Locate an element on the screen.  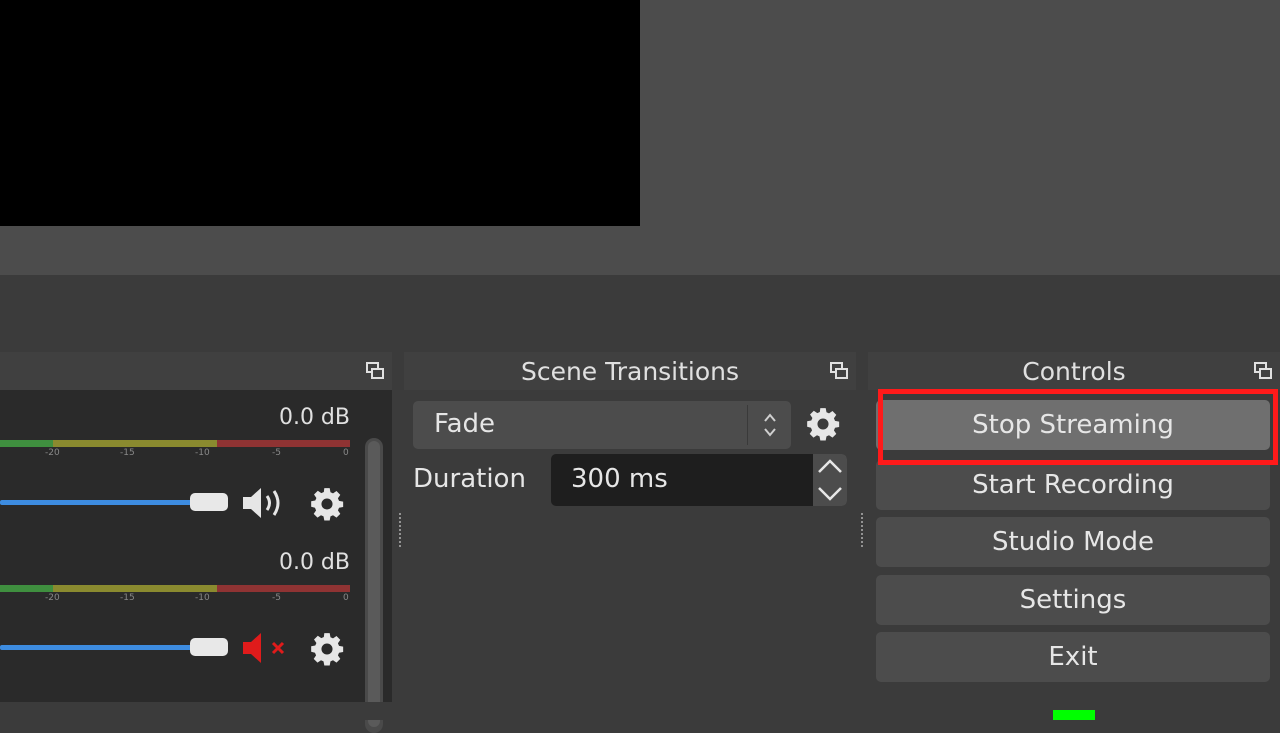
settings-button: Settings is located at coordinates (1073, 600).